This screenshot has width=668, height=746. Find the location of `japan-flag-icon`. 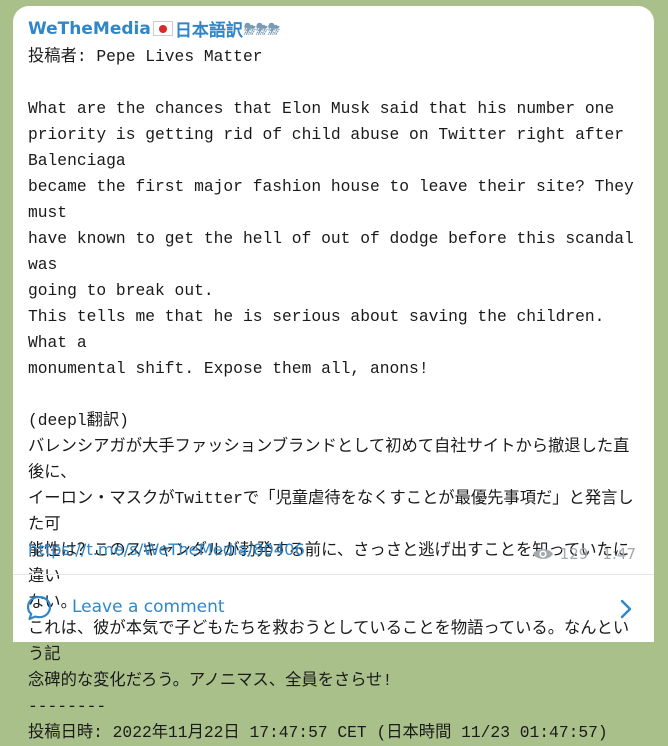

japan-flag-icon is located at coordinates (162, 28).